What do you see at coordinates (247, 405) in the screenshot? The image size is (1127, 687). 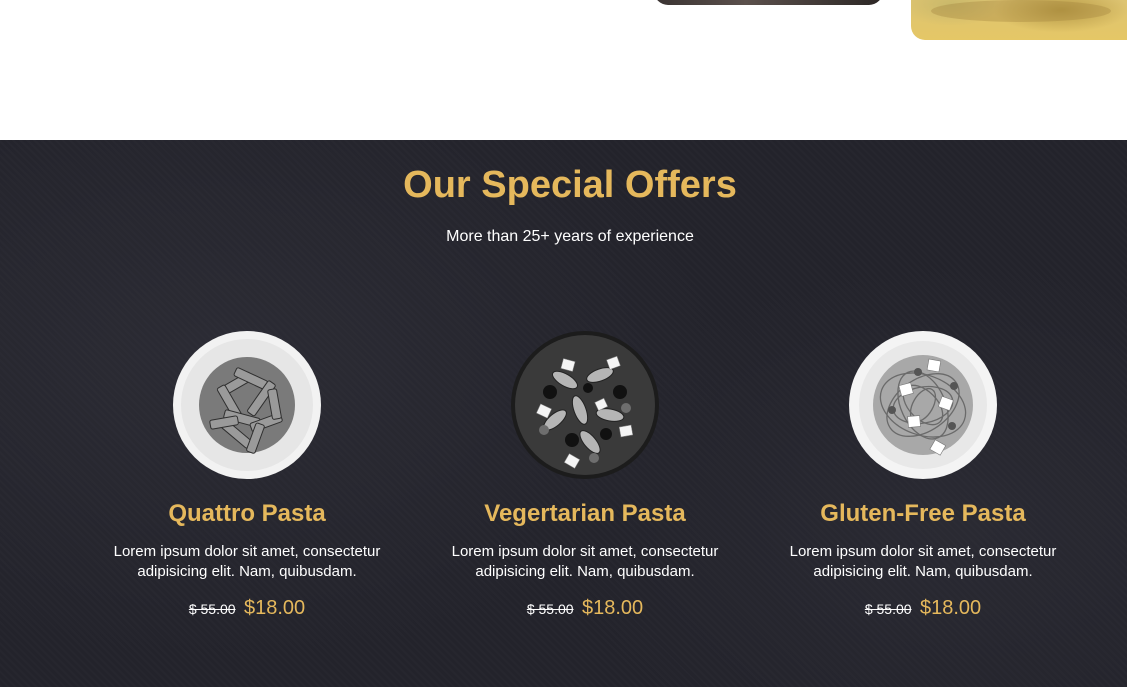 I see `penne-pasta-plate-image` at bounding box center [247, 405].